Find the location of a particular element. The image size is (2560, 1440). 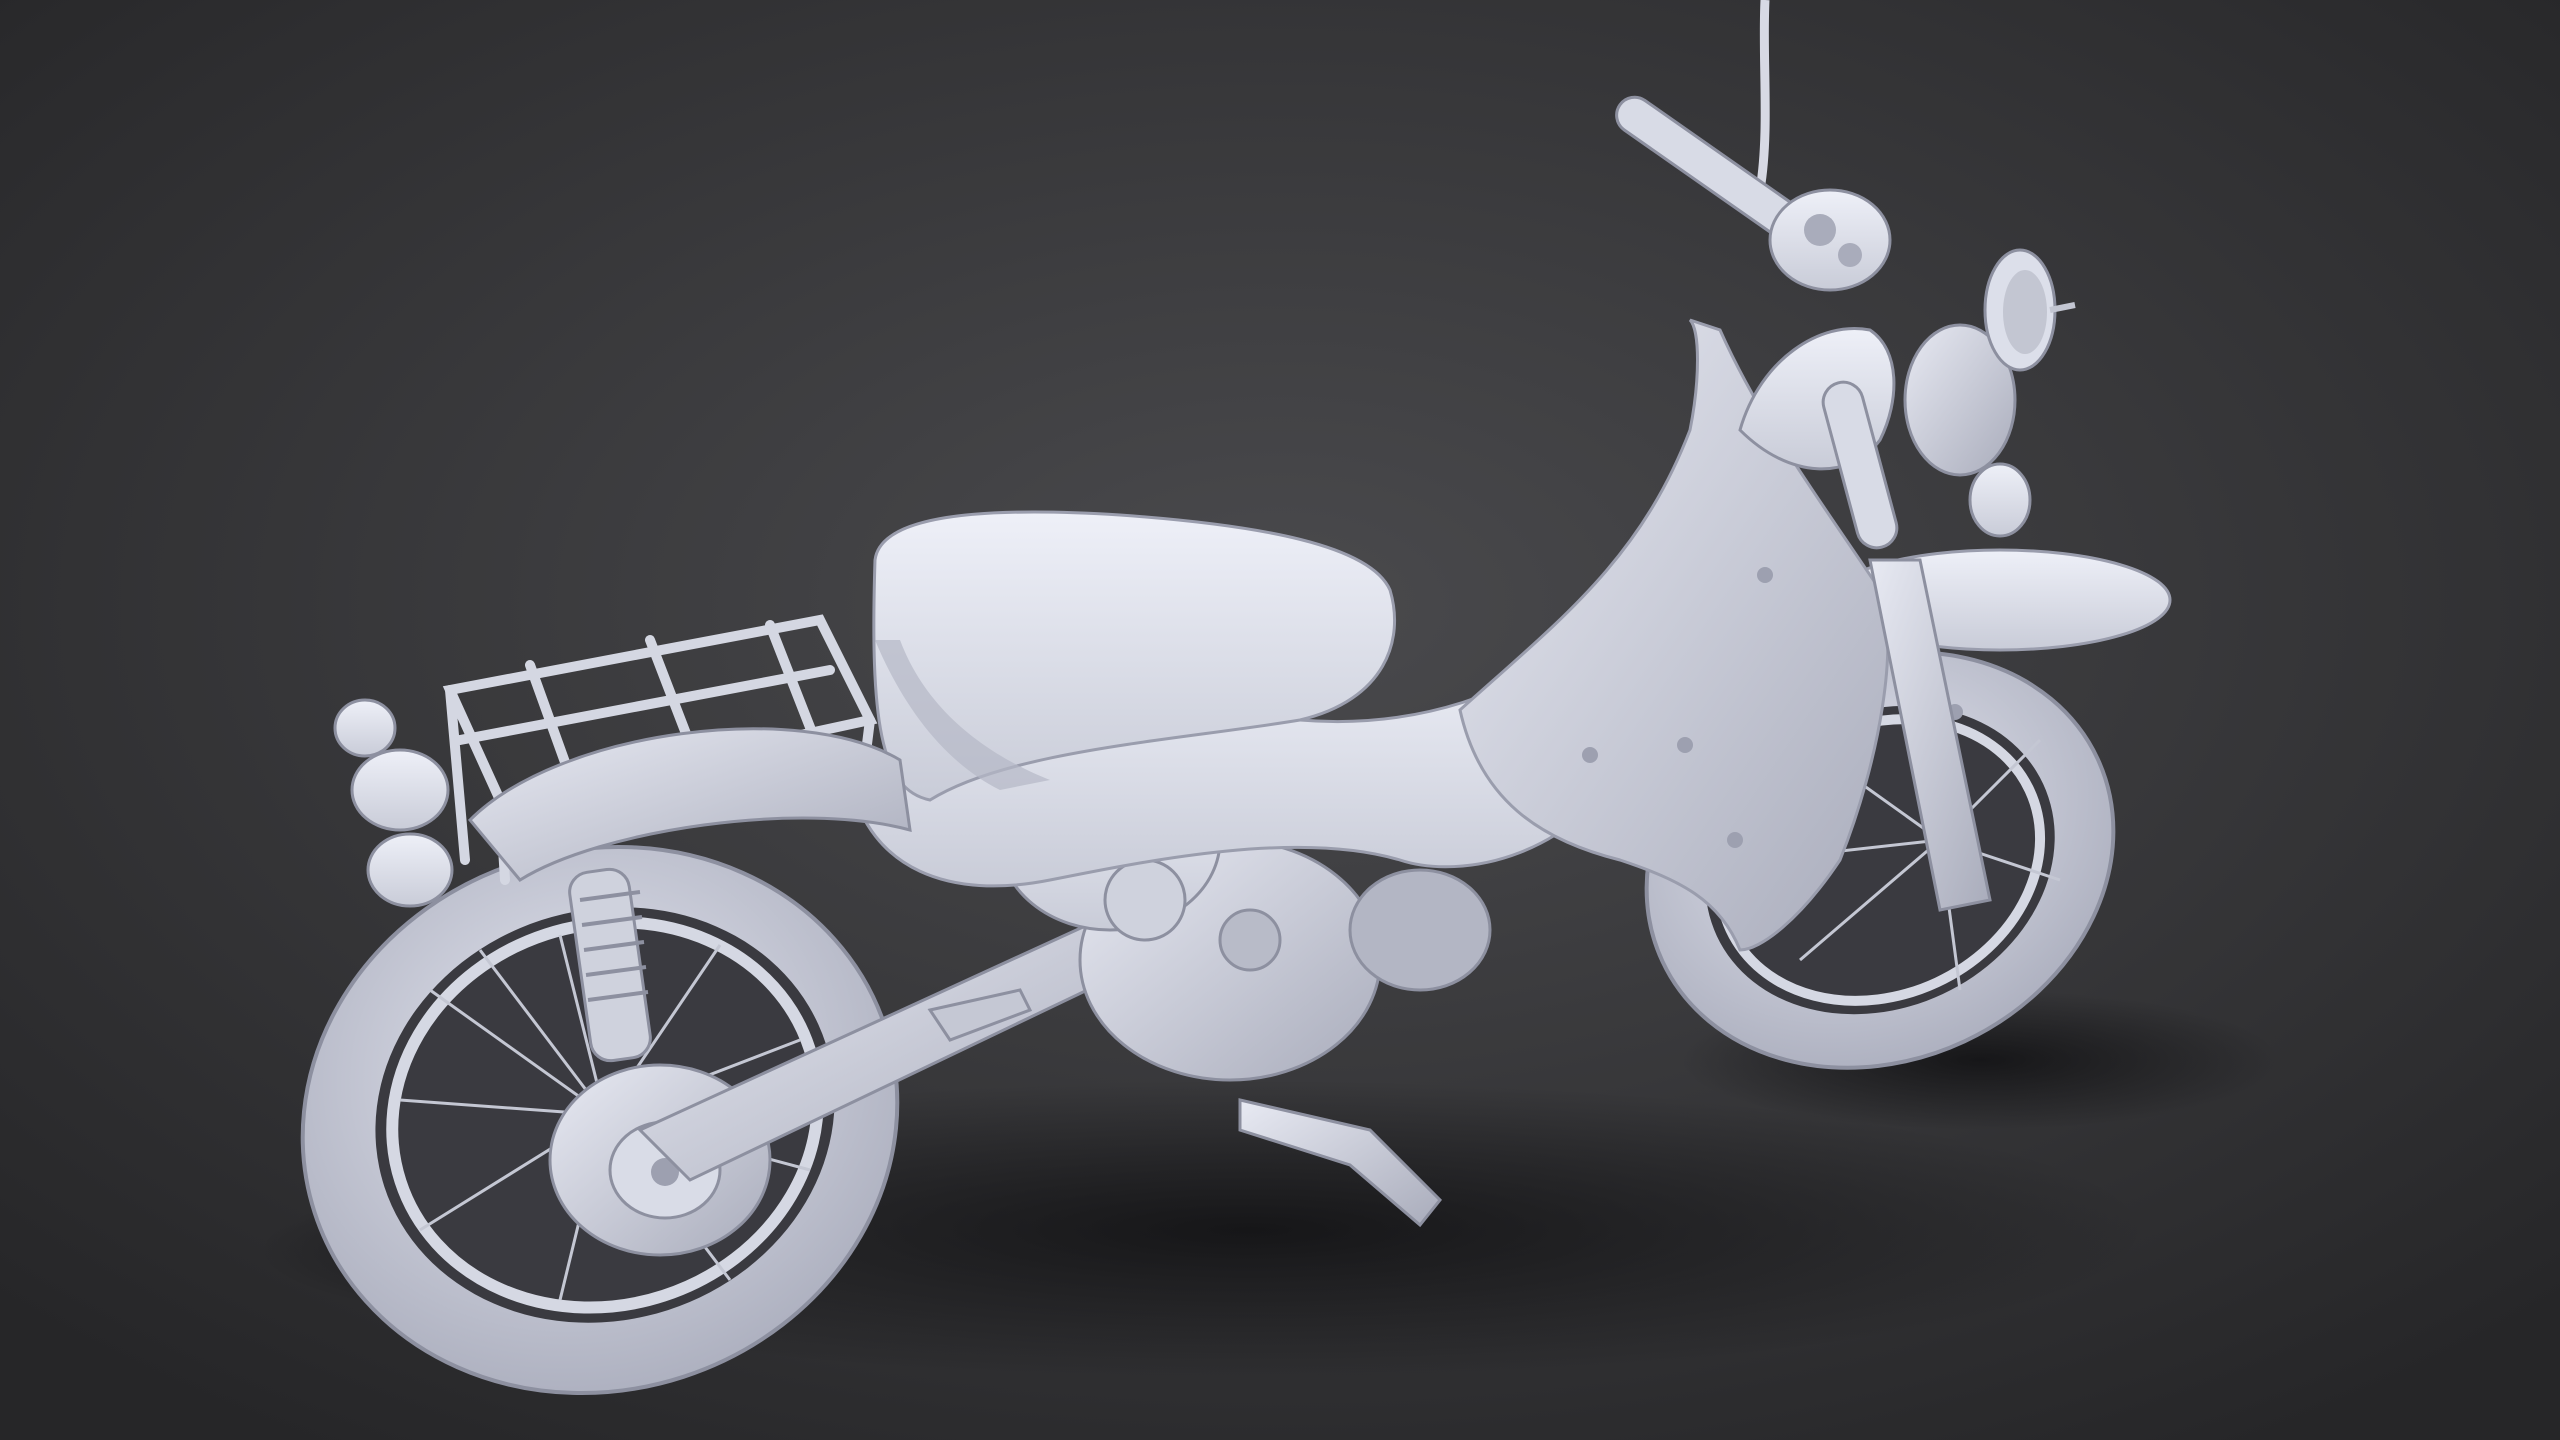

cable is located at coordinates (1762, 95).